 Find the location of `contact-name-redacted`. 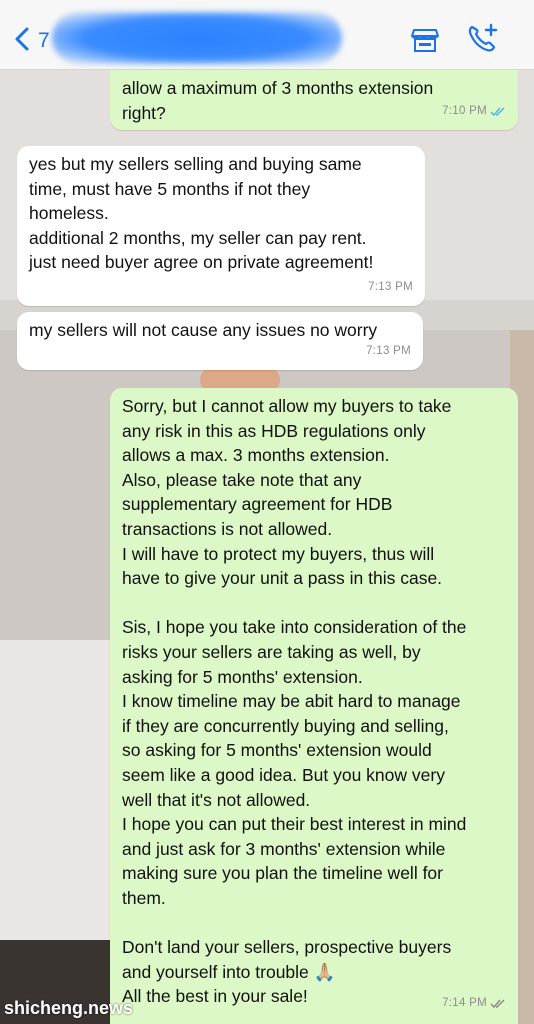

contact-name-redacted is located at coordinates (197, 38).